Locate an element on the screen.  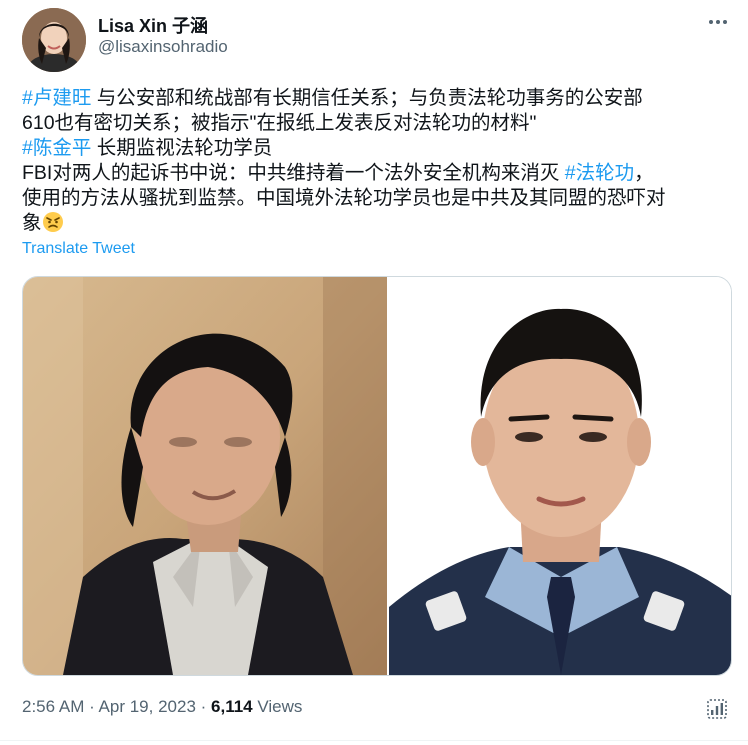
avatar is located at coordinates (54, 40).